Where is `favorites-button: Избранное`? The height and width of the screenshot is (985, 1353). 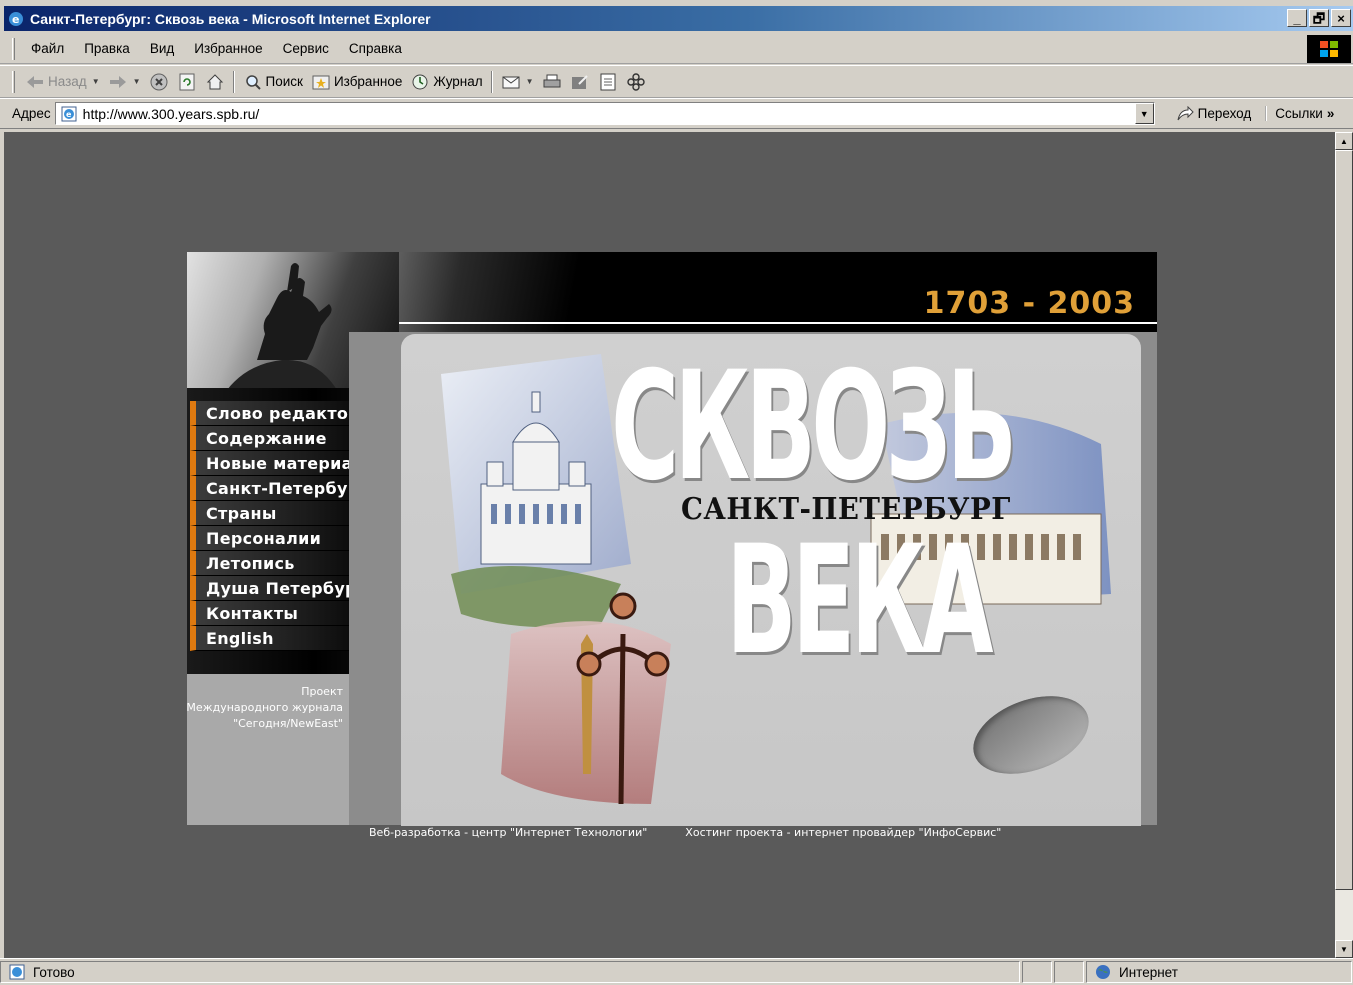
favorites-button: Избранное is located at coordinates (356, 82).